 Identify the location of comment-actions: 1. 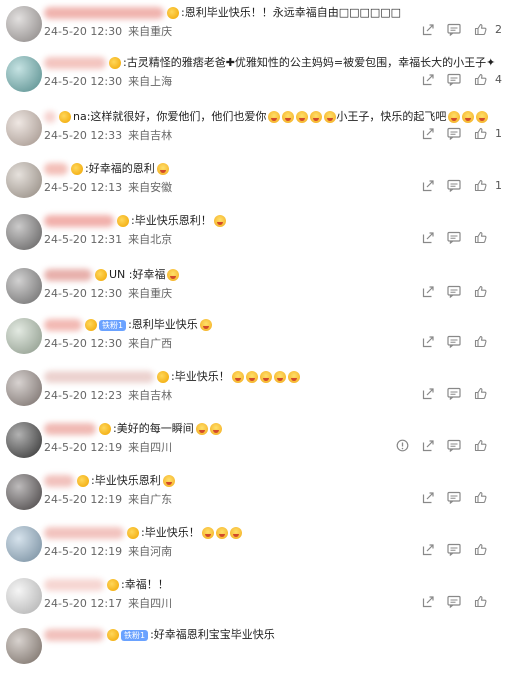
(460, 185).